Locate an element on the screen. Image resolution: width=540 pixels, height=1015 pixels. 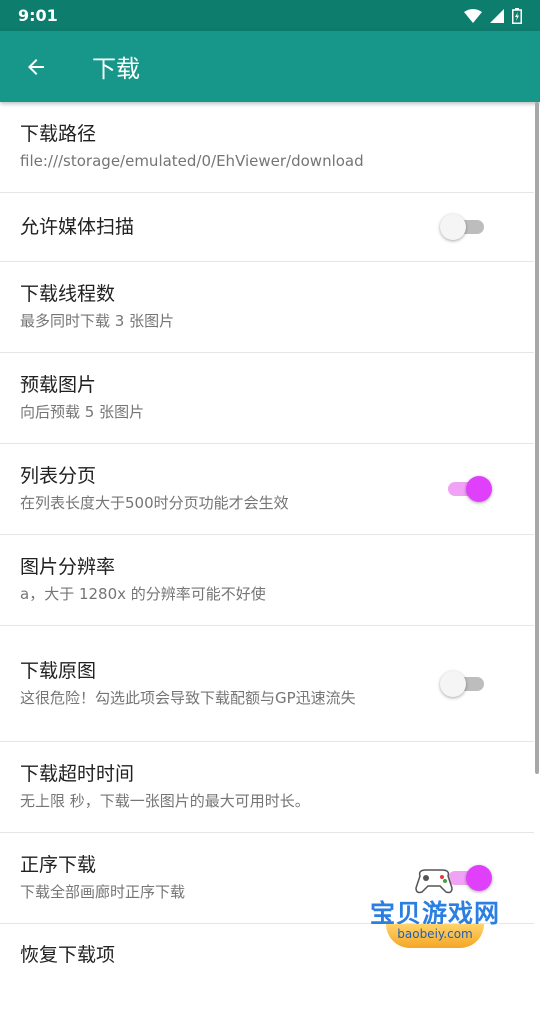
list-pagination-switch is located at coordinates (468, 489).